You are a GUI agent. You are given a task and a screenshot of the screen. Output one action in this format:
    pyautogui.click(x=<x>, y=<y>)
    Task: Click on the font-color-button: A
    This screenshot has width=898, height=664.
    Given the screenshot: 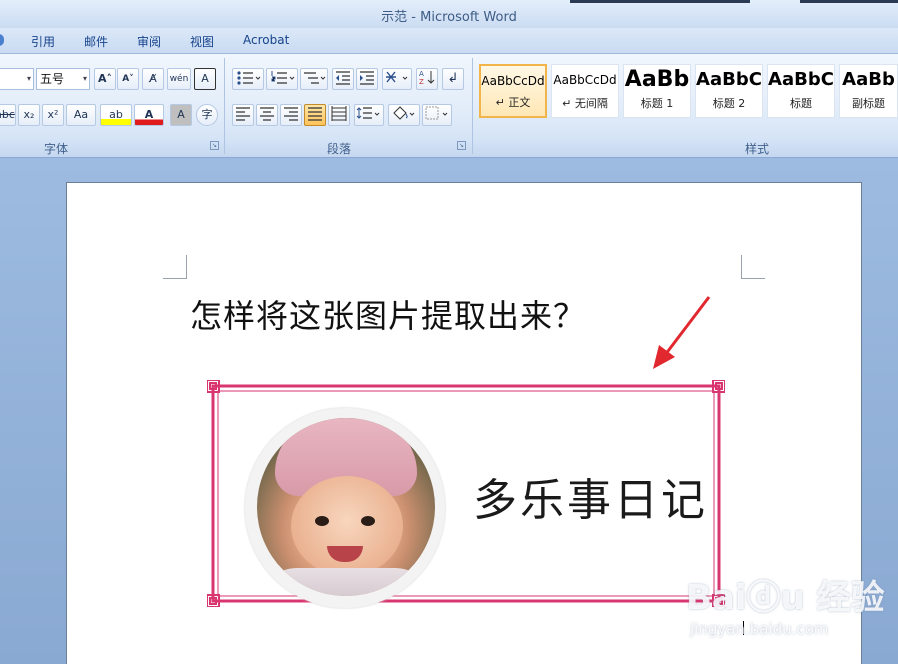 What is the action you would take?
    pyautogui.click(x=149, y=115)
    